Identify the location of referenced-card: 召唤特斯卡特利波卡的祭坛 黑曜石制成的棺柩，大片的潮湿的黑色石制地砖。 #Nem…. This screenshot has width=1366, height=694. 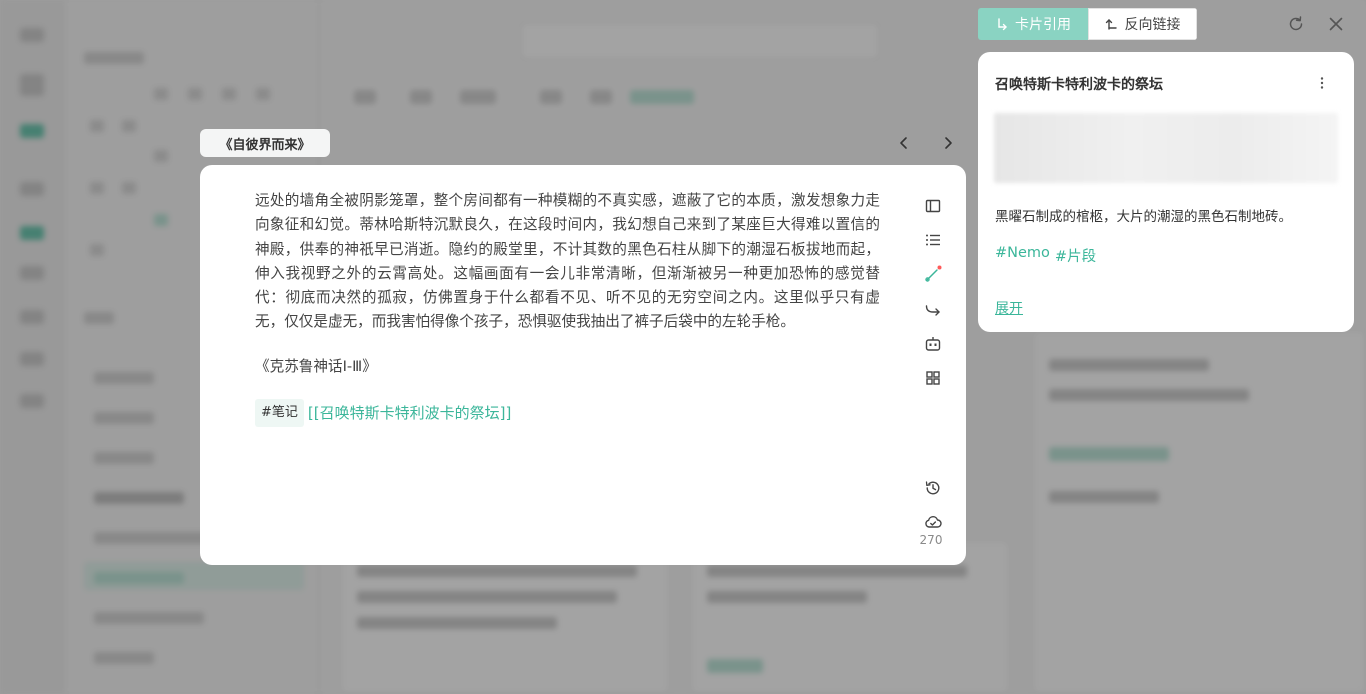
(1166, 192).